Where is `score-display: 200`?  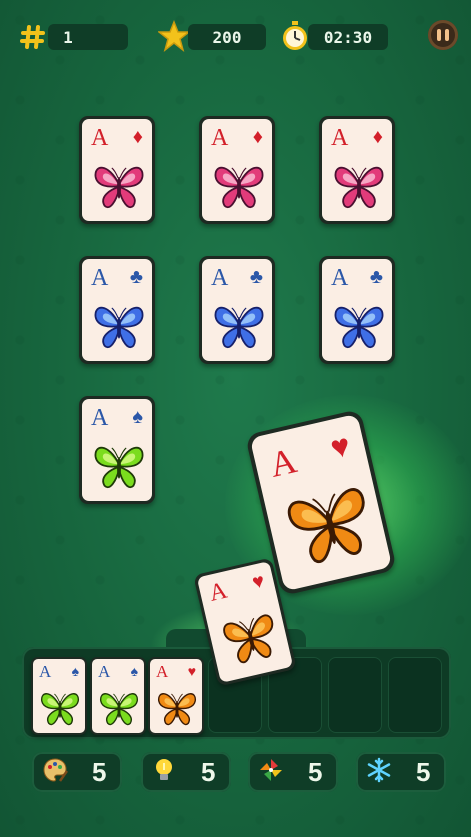 score-display: 200 is located at coordinates (227, 37).